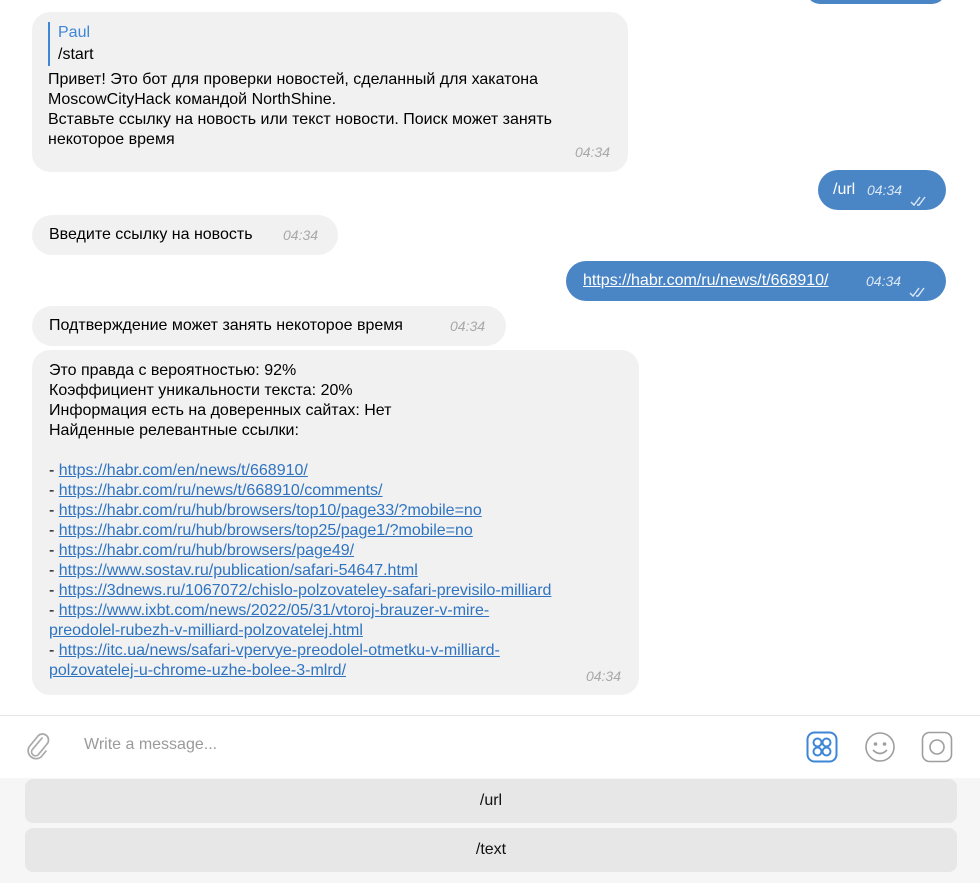  I want to click on result-link-row: - https://habr.com/en/news/t/668910/, so click(178, 470).